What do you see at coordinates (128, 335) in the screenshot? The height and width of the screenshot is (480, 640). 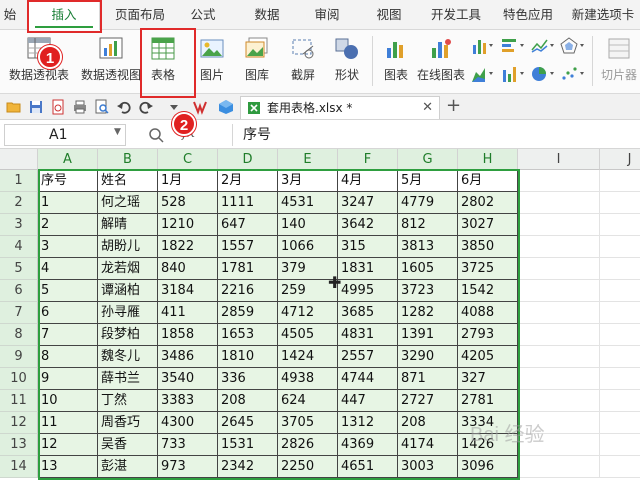 I see `table-cell: 段梦柏` at bounding box center [128, 335].